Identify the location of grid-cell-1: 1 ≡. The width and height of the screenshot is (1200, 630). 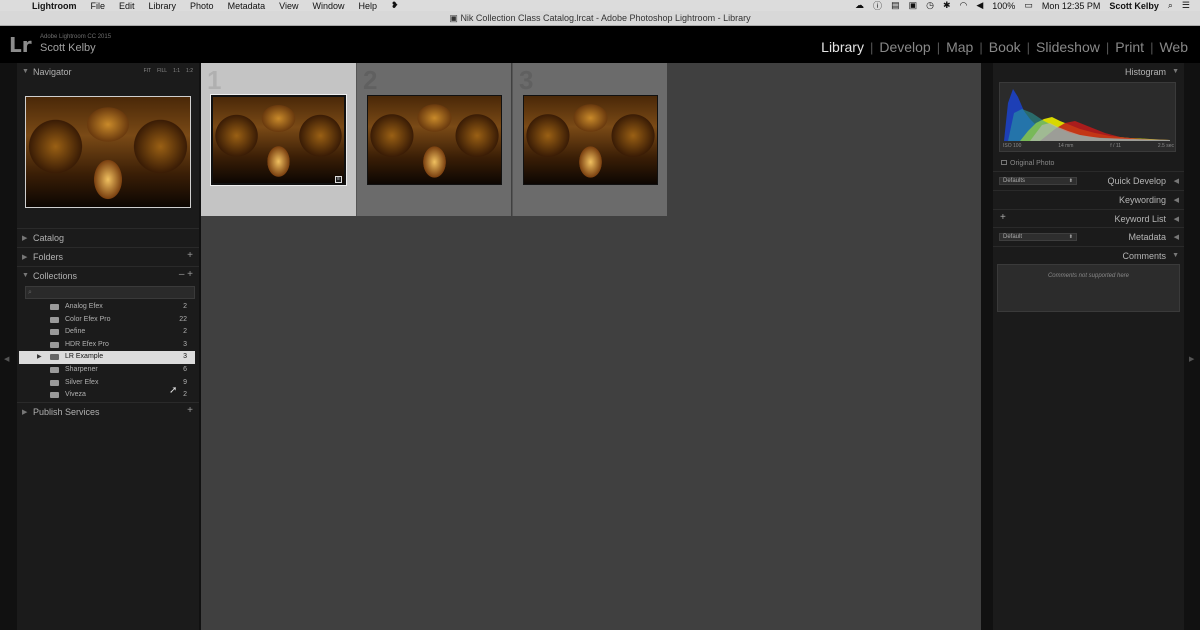
(278, 139).